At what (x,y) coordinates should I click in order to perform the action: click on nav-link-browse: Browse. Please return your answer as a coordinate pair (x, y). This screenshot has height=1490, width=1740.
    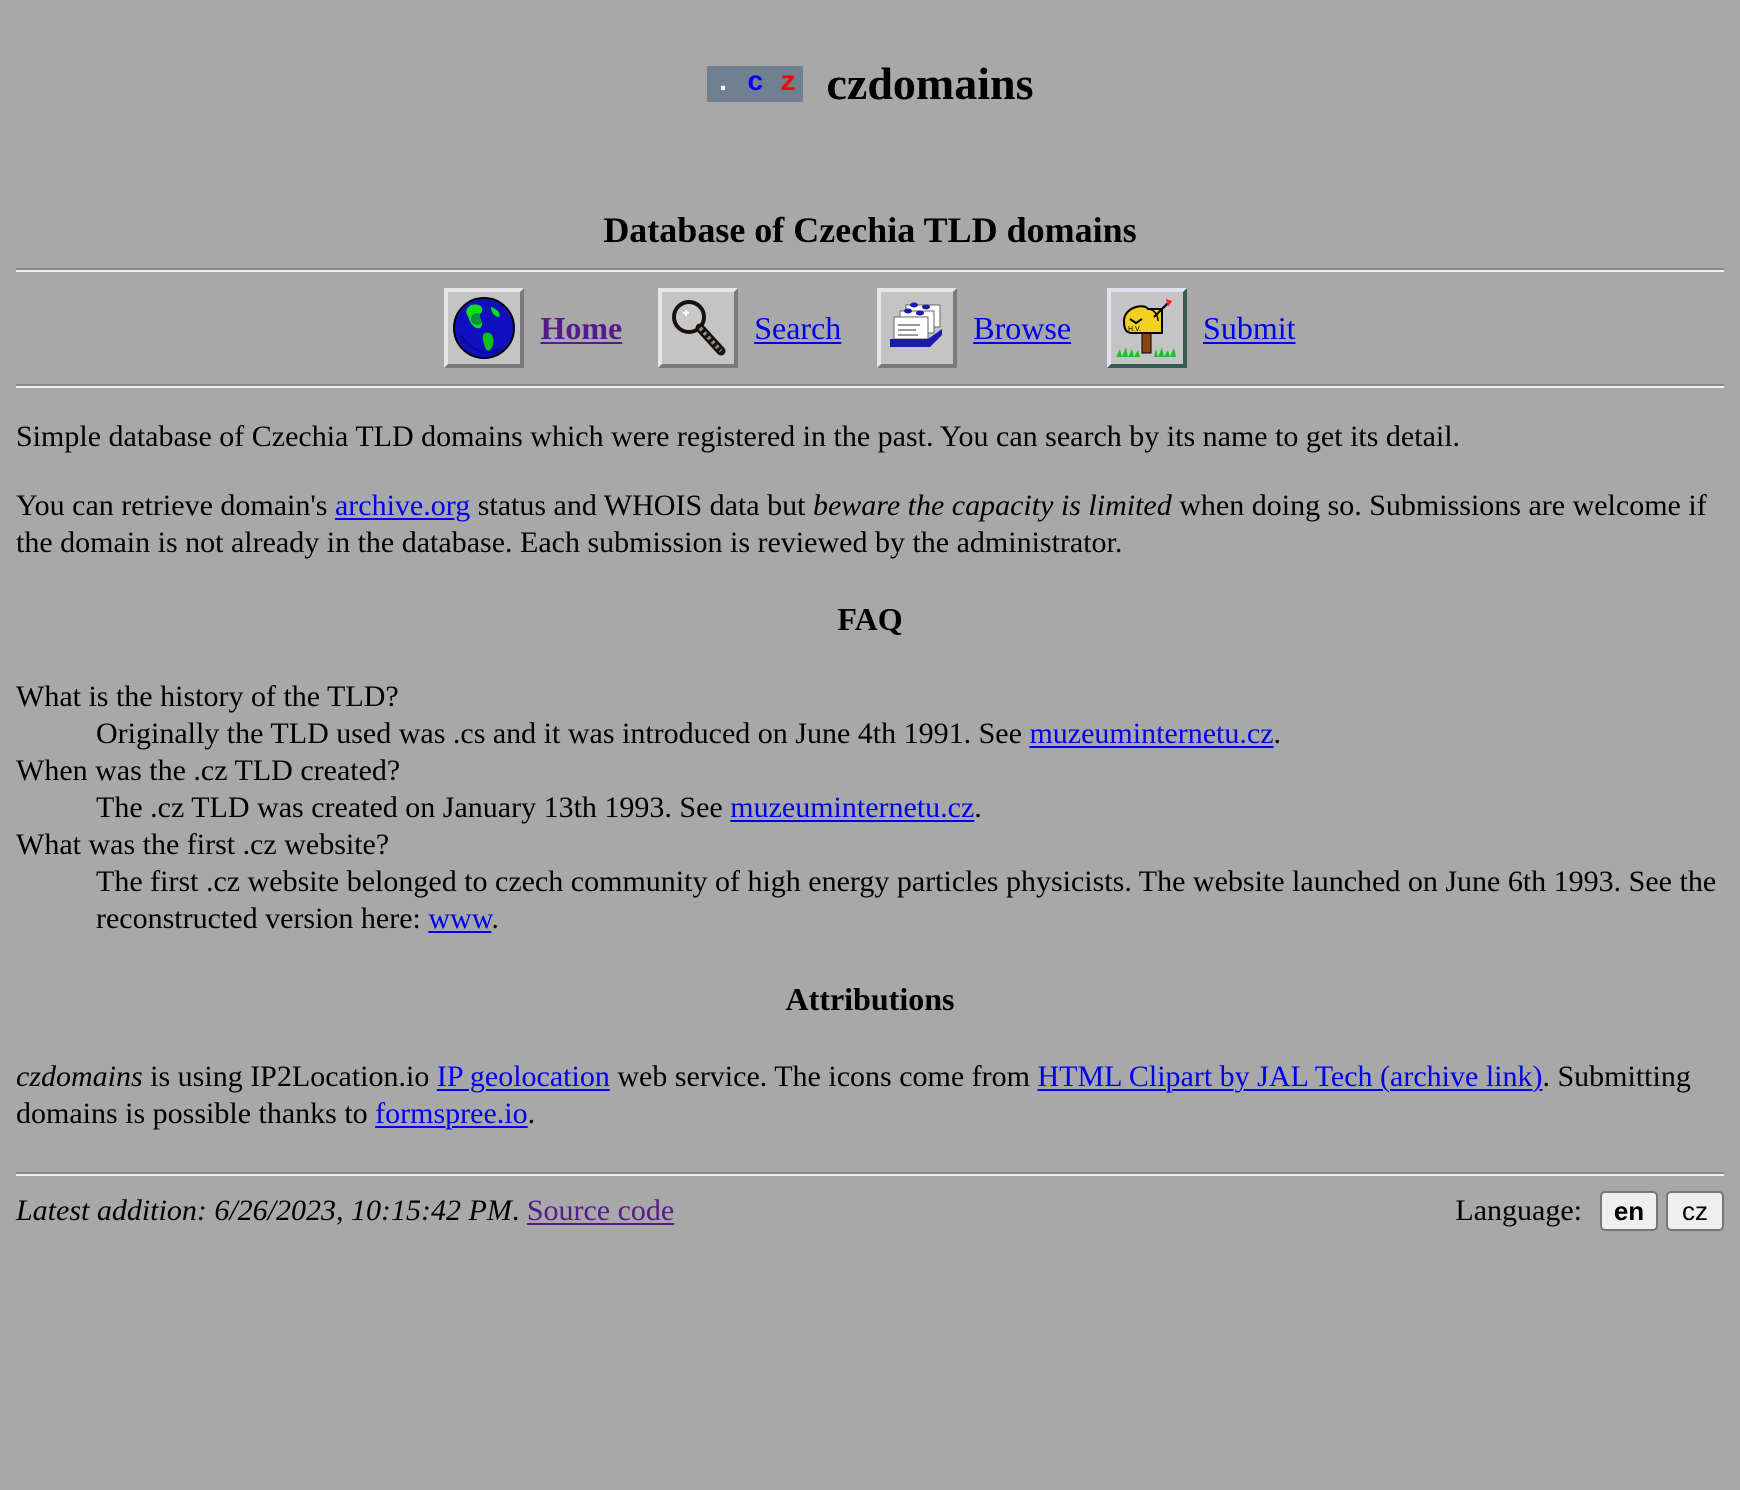
    Looking at the image, I should click on (1022, 328).